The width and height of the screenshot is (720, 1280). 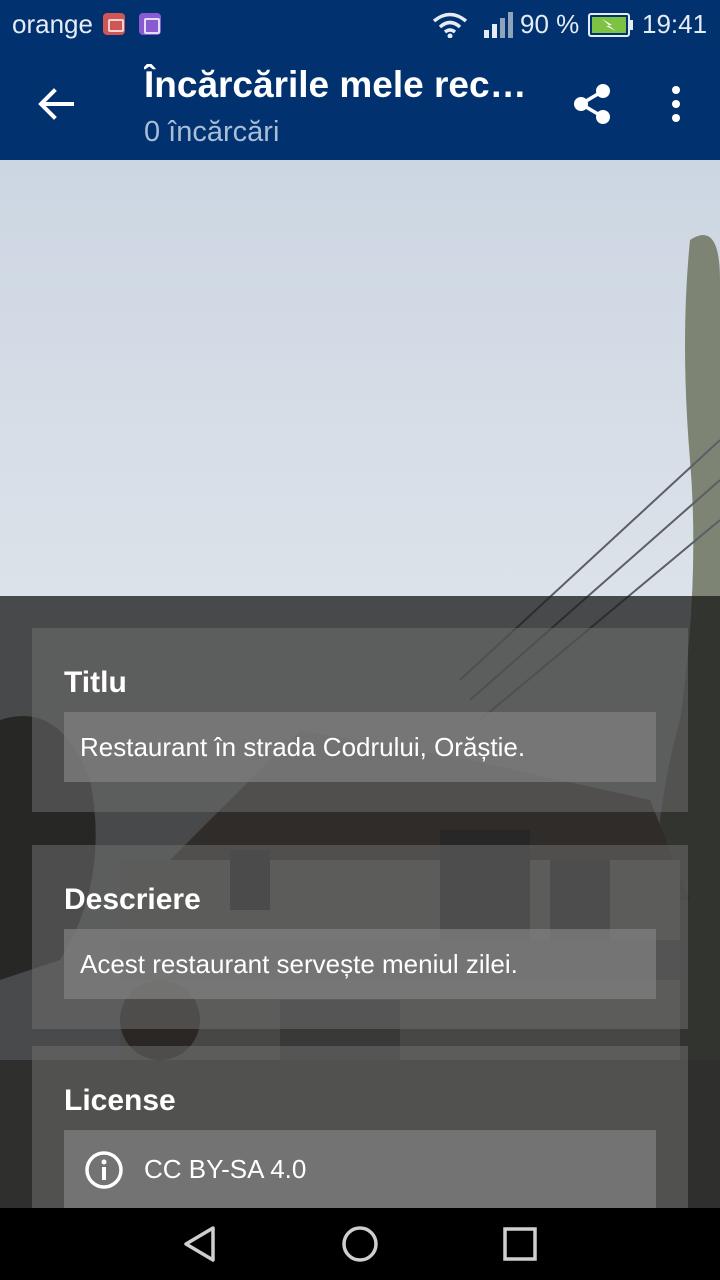 I want to click on back-arrow-icon, so click(x=56, y=104).